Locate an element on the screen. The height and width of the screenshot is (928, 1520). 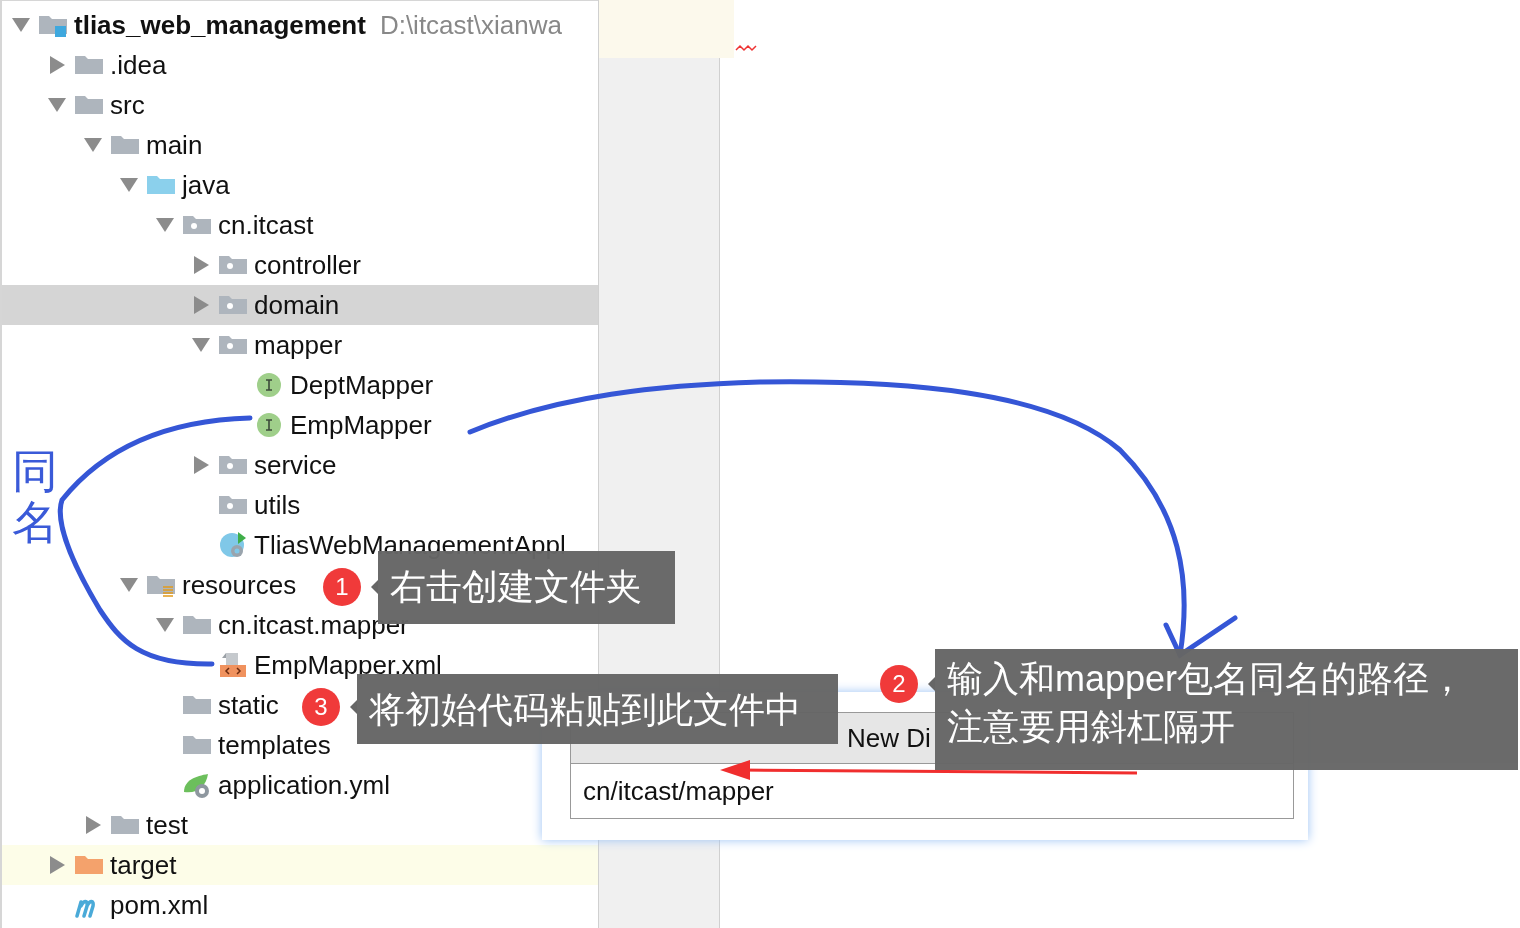
tree-item: controller is located at coordinates (275, 265).